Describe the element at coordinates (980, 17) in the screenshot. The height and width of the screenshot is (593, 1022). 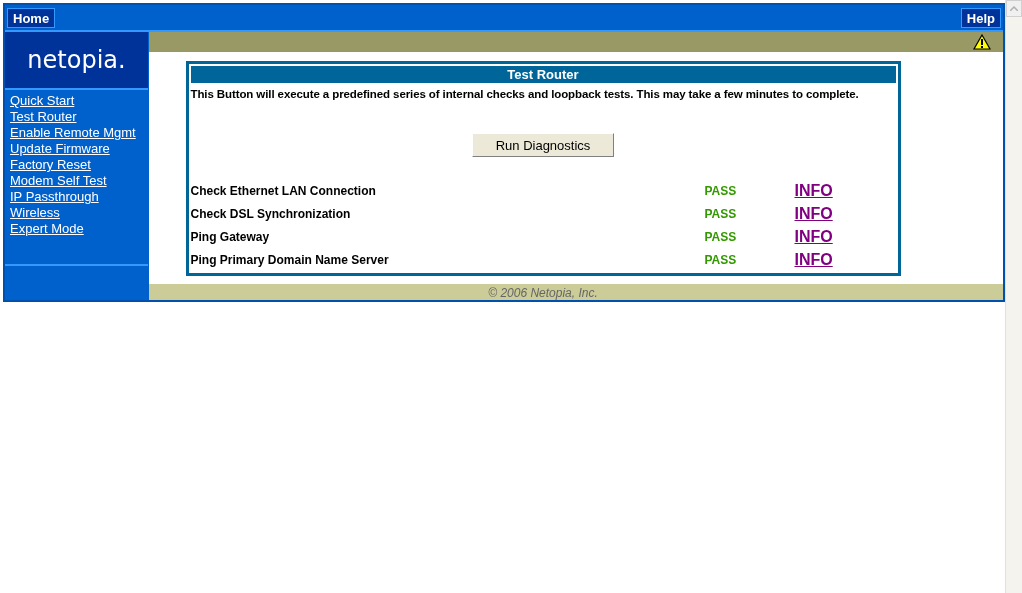
I see `help-tab: Help` at that location.